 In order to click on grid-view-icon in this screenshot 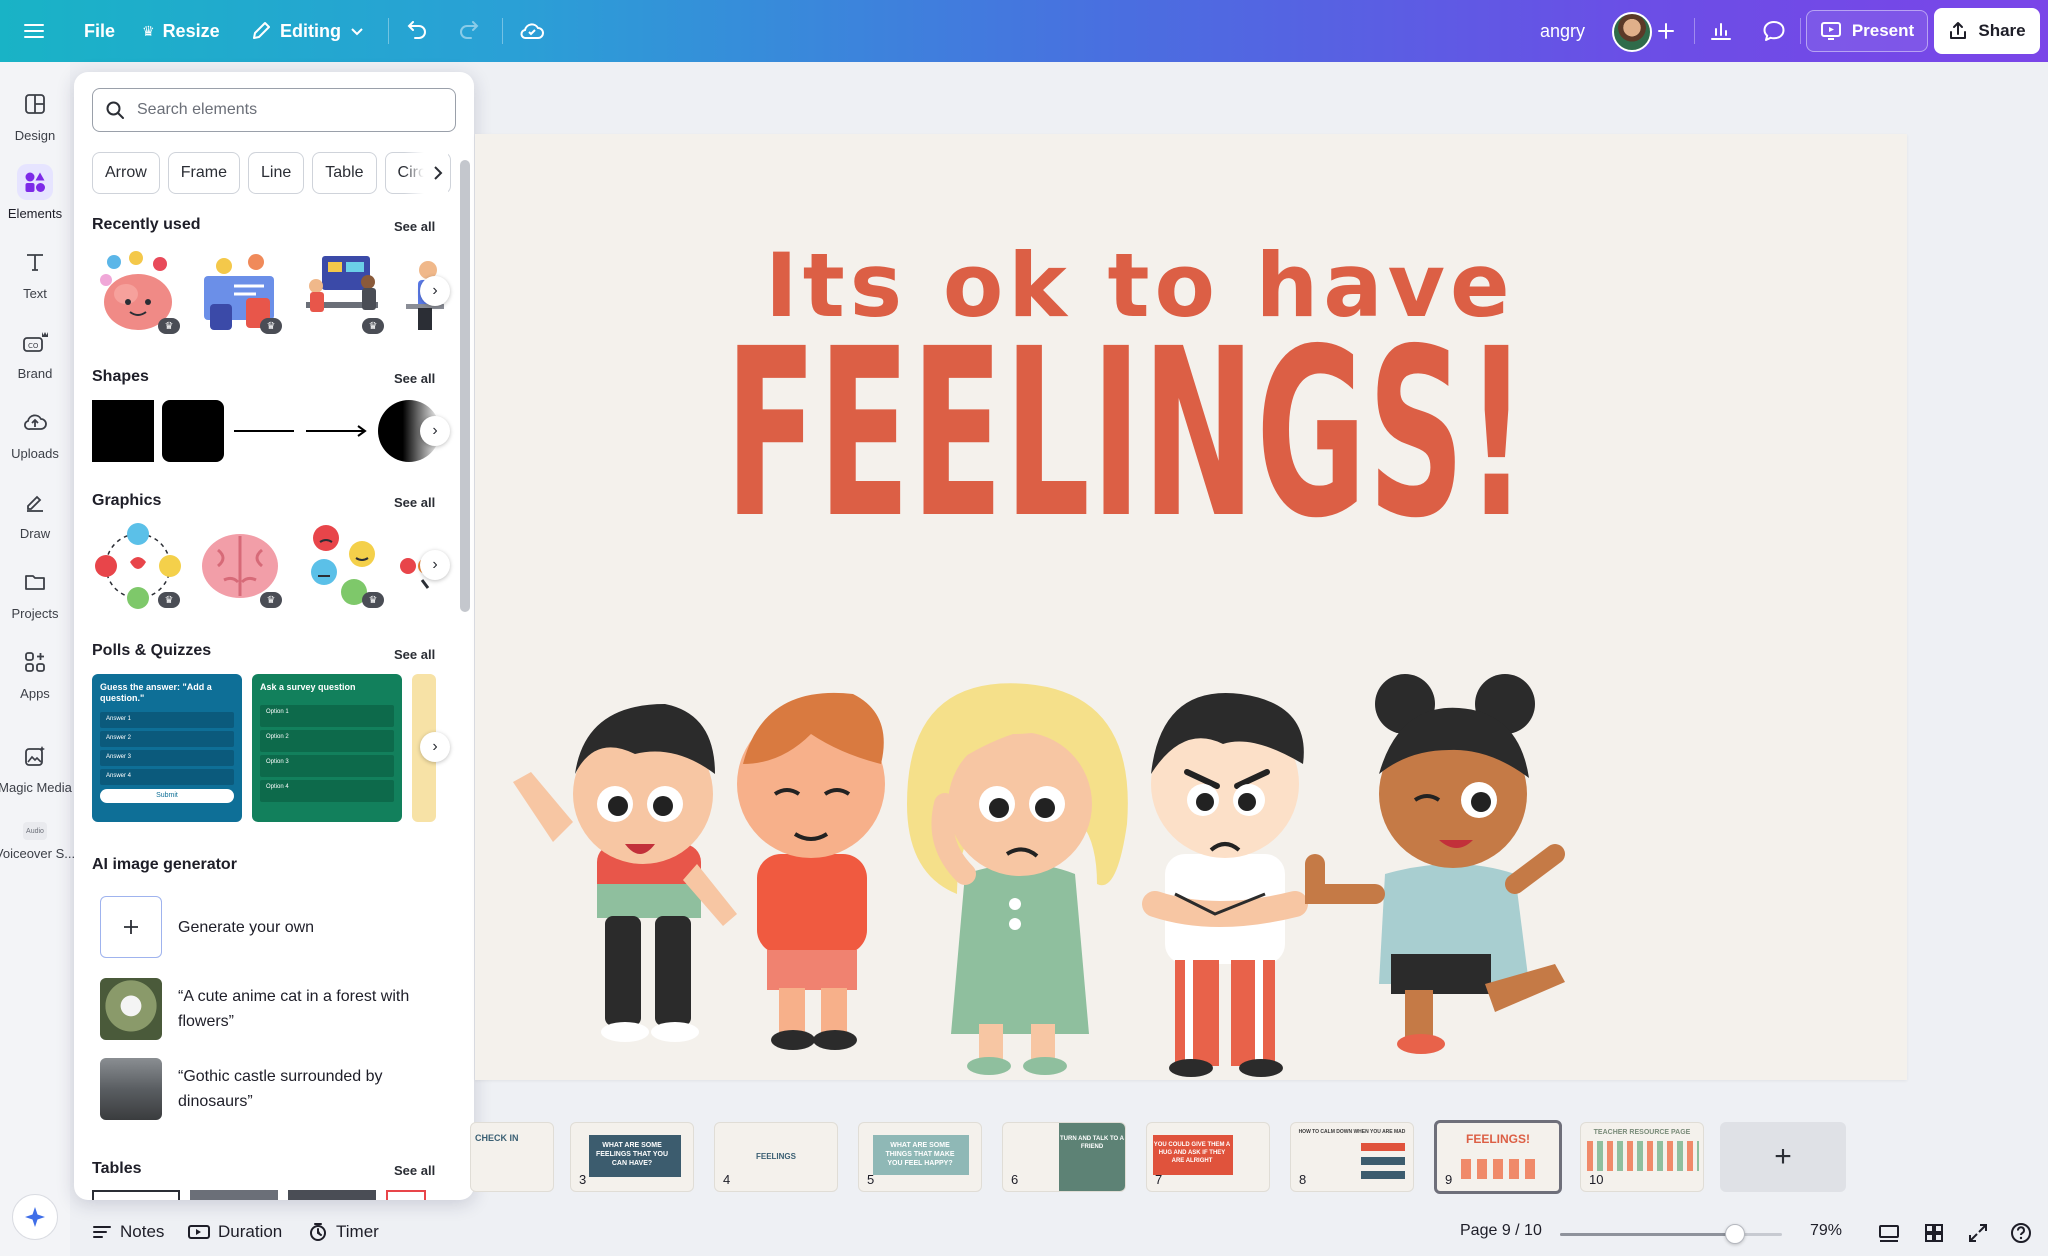, I will do `click(1889, 1233)`.